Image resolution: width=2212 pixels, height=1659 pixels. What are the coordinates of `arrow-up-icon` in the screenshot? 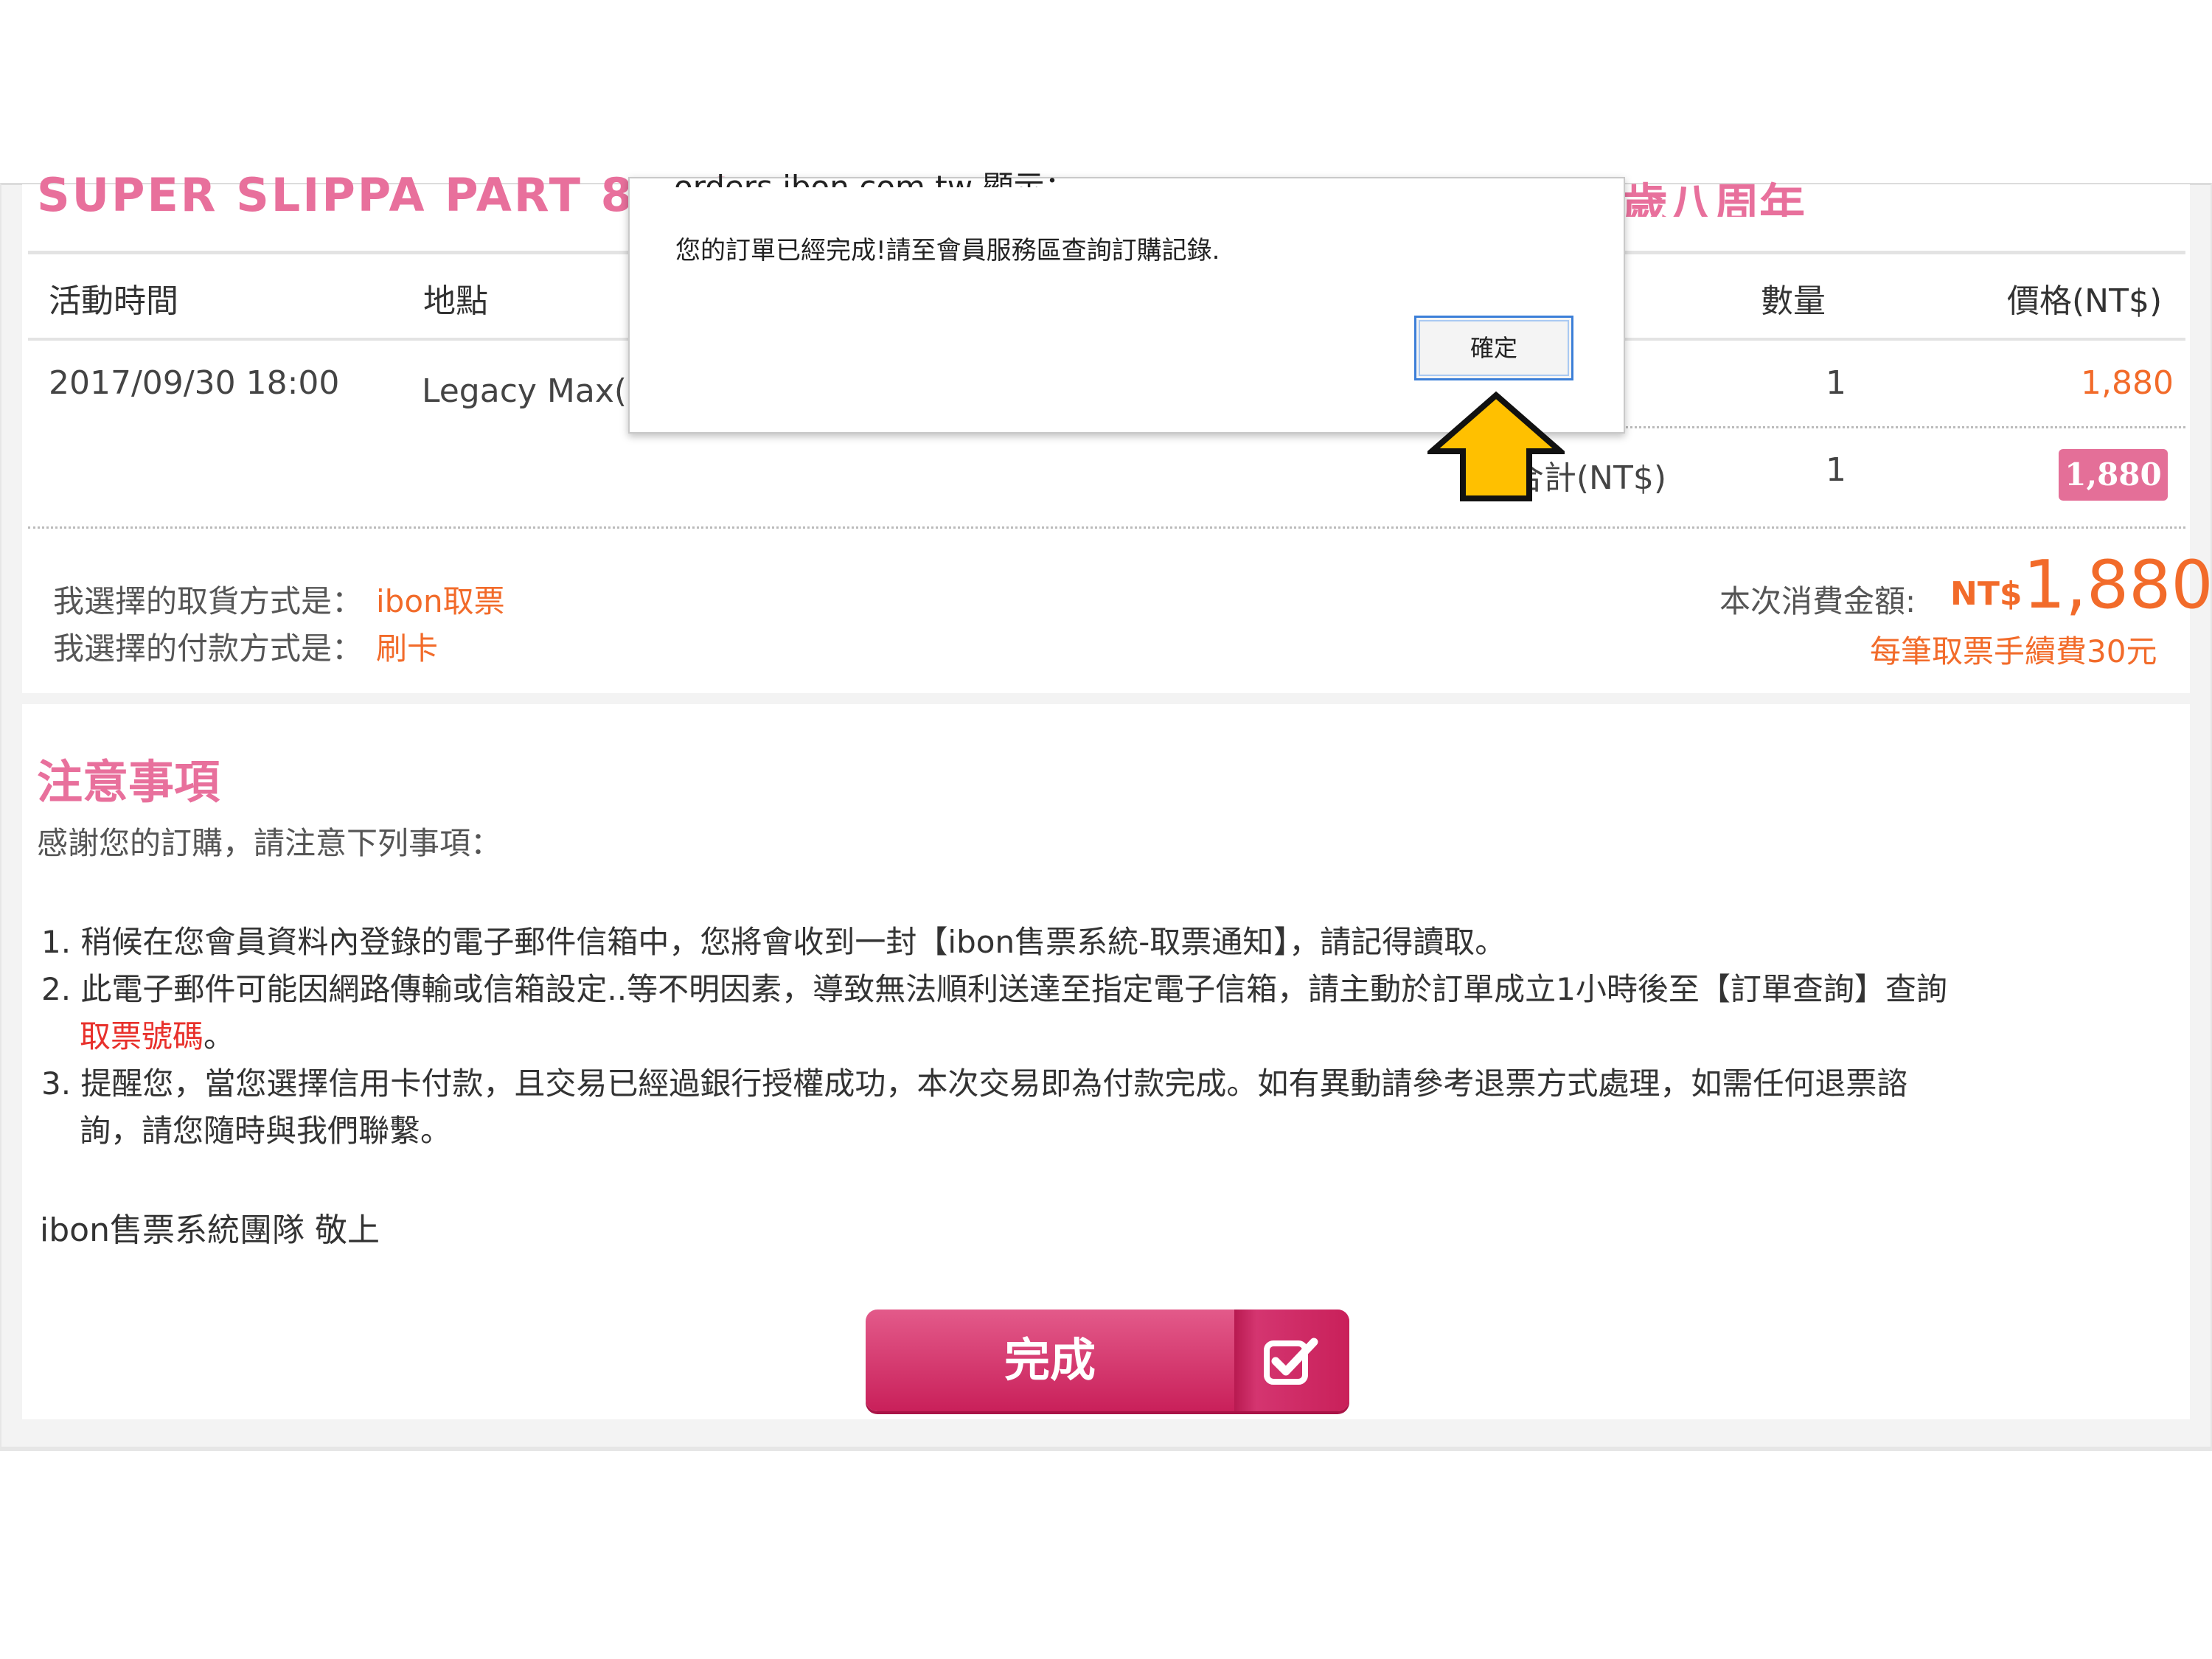 It's located at (1496, 446).